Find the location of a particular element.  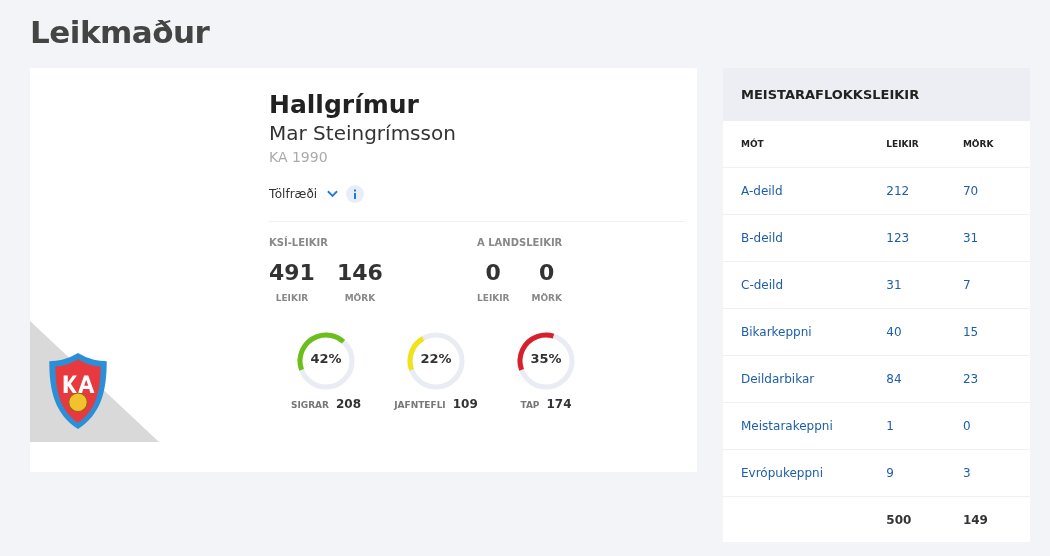

stat-value: 491 is located at coordinates (292, 272).